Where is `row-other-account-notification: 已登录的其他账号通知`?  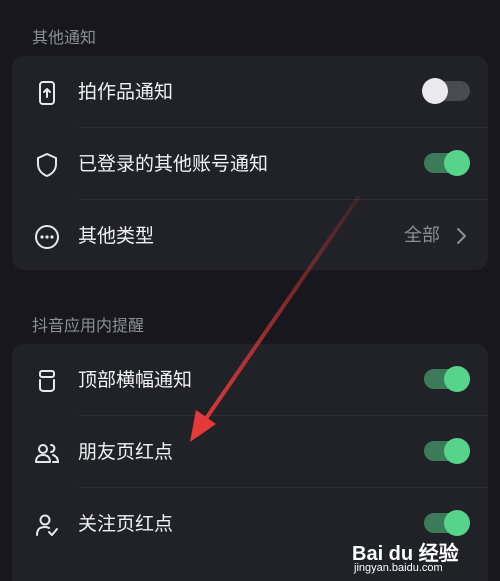 row-other-account-notification: 已登录的其他账号通知 is located at coordinates (250, 164).